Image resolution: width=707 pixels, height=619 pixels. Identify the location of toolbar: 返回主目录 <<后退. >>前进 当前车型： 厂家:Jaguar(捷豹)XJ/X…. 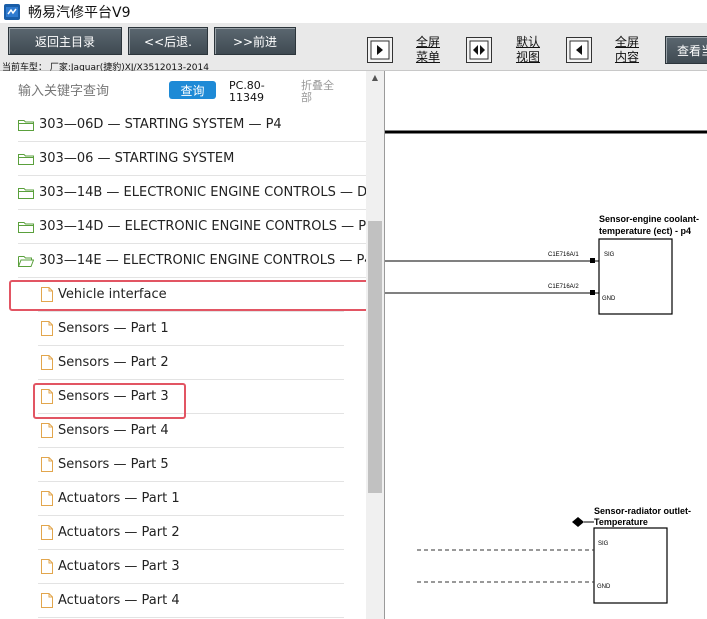
(353, 48).